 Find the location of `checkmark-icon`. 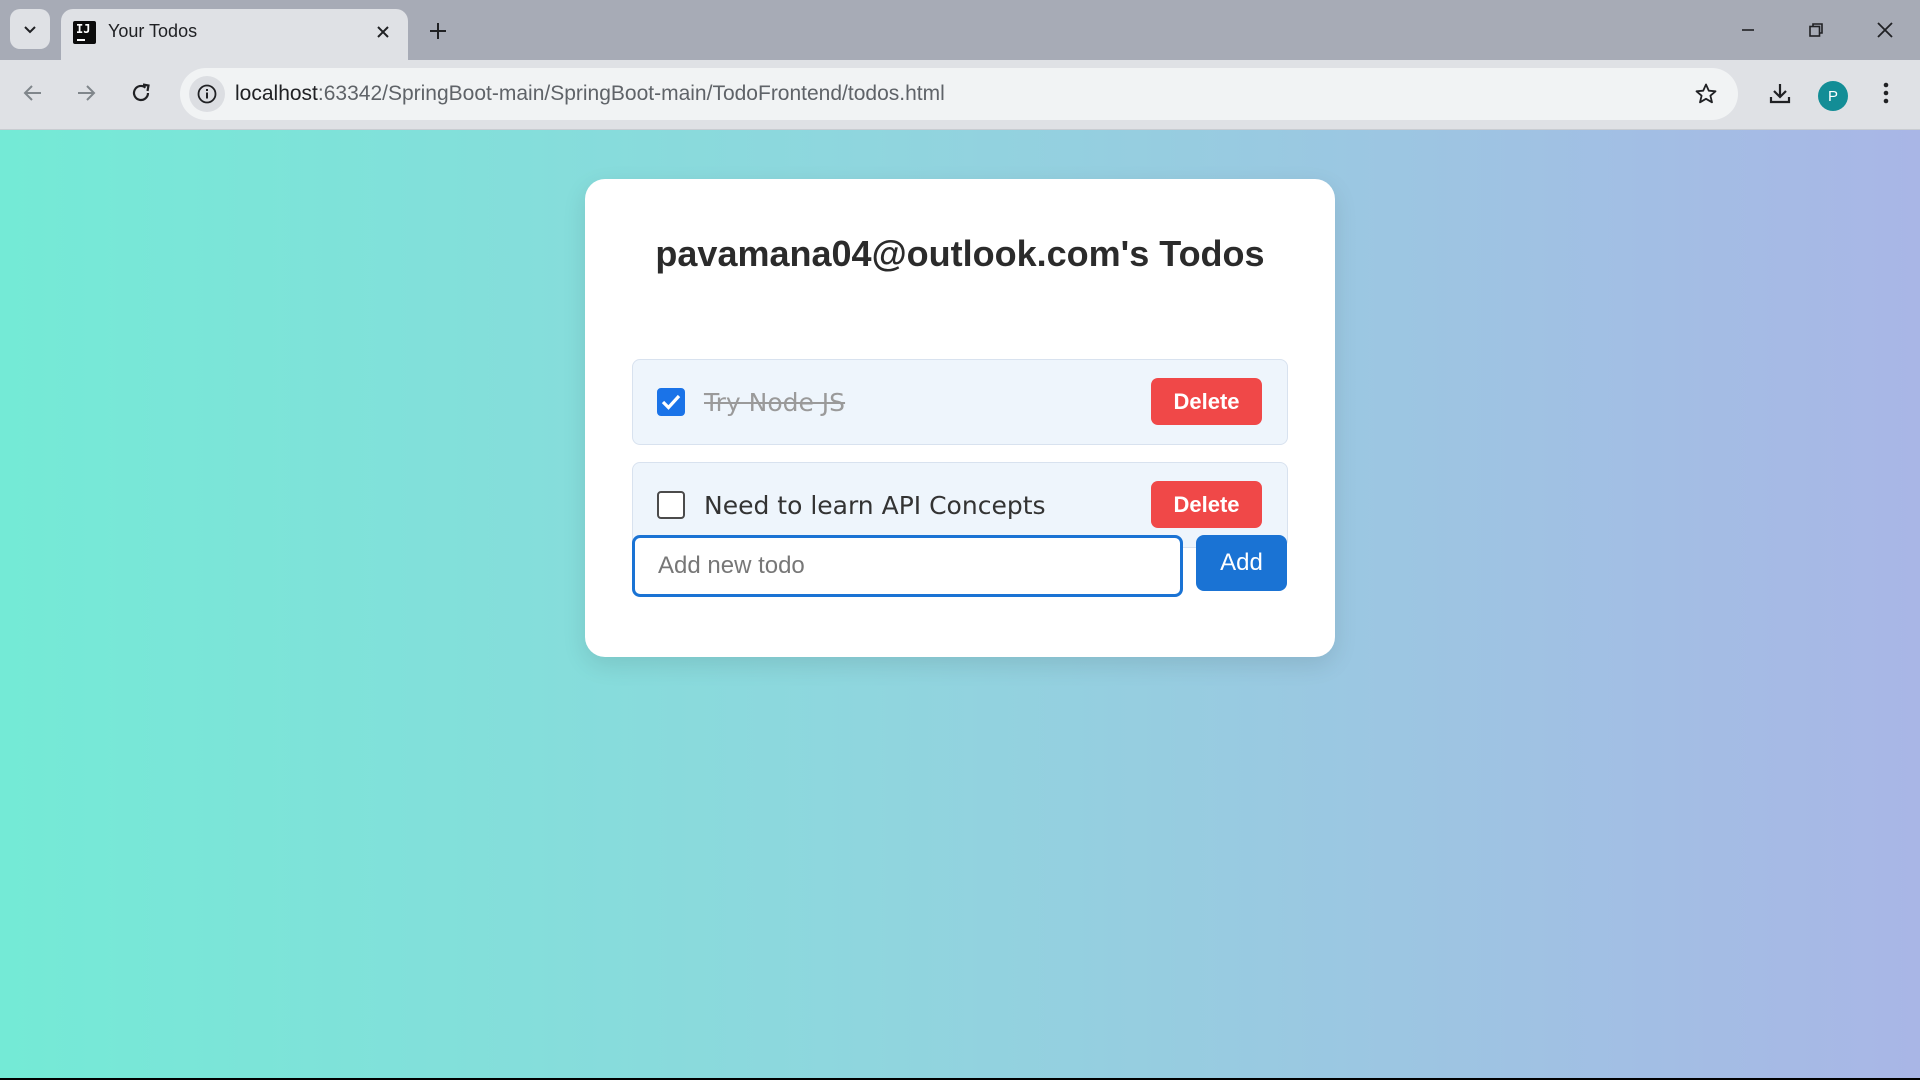

checkmark-icon is located at coordinates (671, 402).